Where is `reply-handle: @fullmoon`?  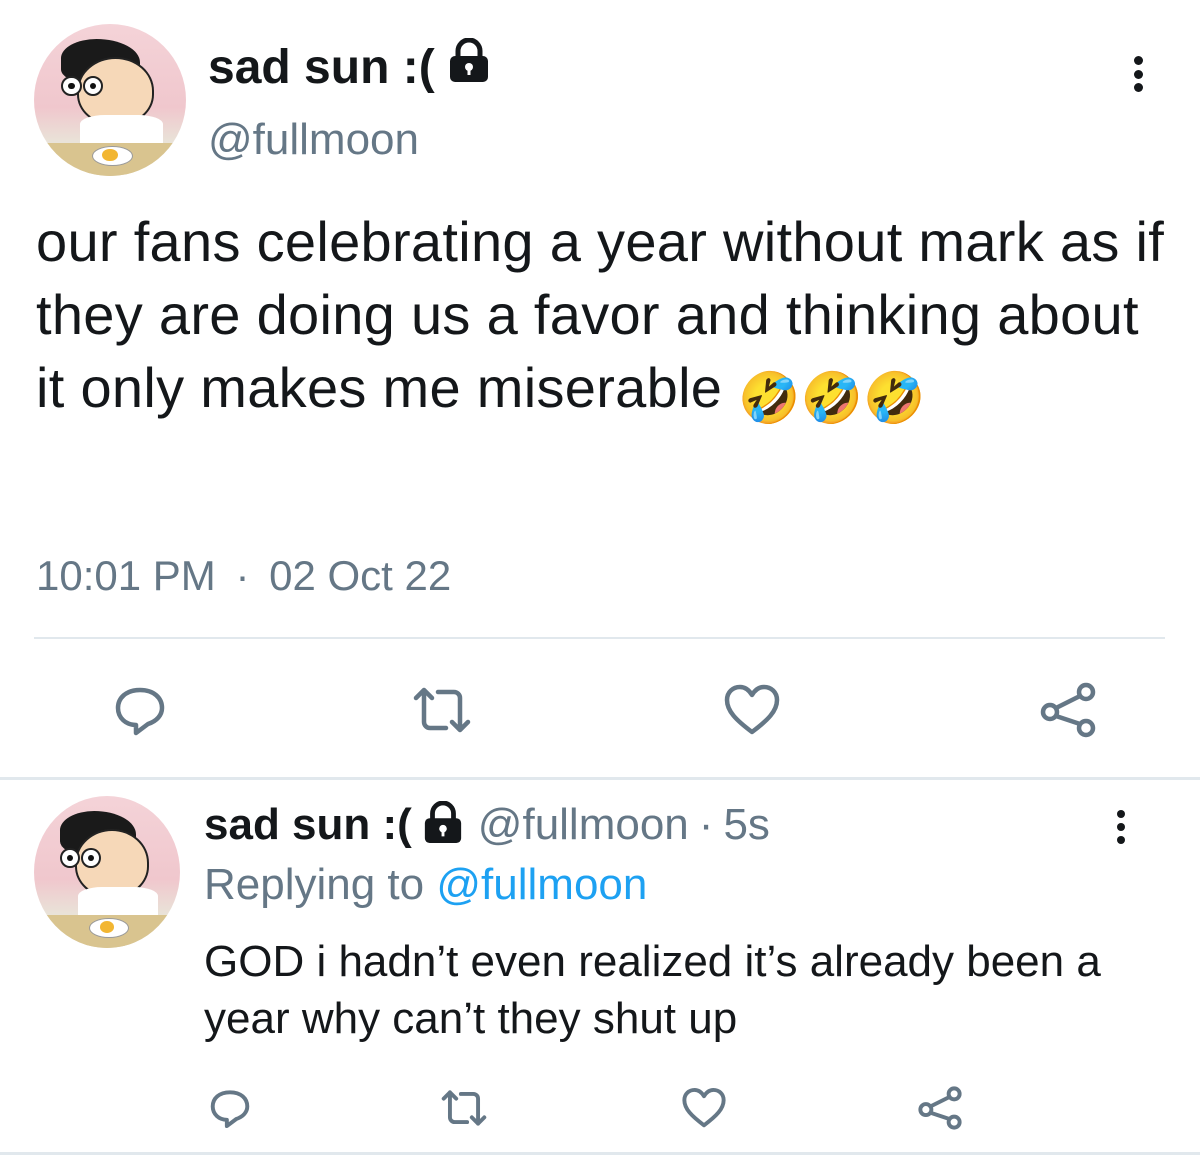
reply-handle: @fullmoon is located at coordinates (583, 825).